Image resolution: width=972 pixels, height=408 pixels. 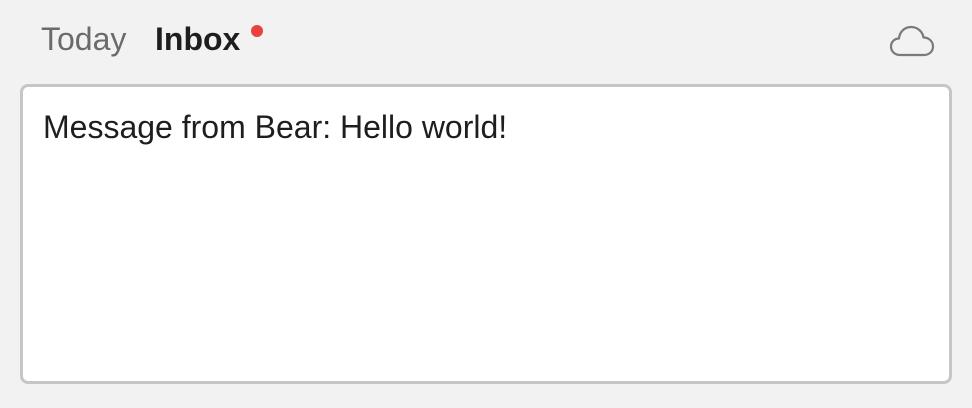 What do you see at coordinates (83, 39) in the screenshot?
I see `tab-today: Today` at bounding box center [83, 39].